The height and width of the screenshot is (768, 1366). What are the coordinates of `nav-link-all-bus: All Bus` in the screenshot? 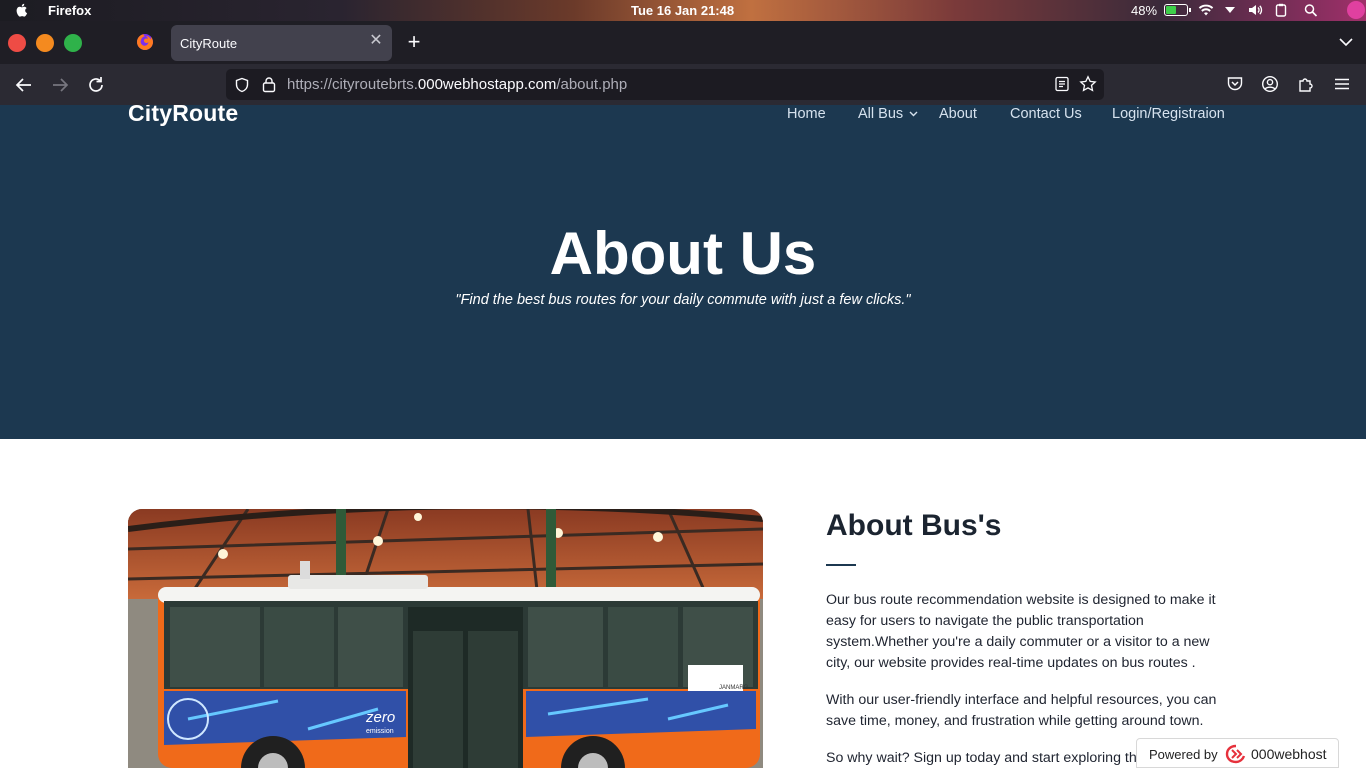 It's located at (880, 114).